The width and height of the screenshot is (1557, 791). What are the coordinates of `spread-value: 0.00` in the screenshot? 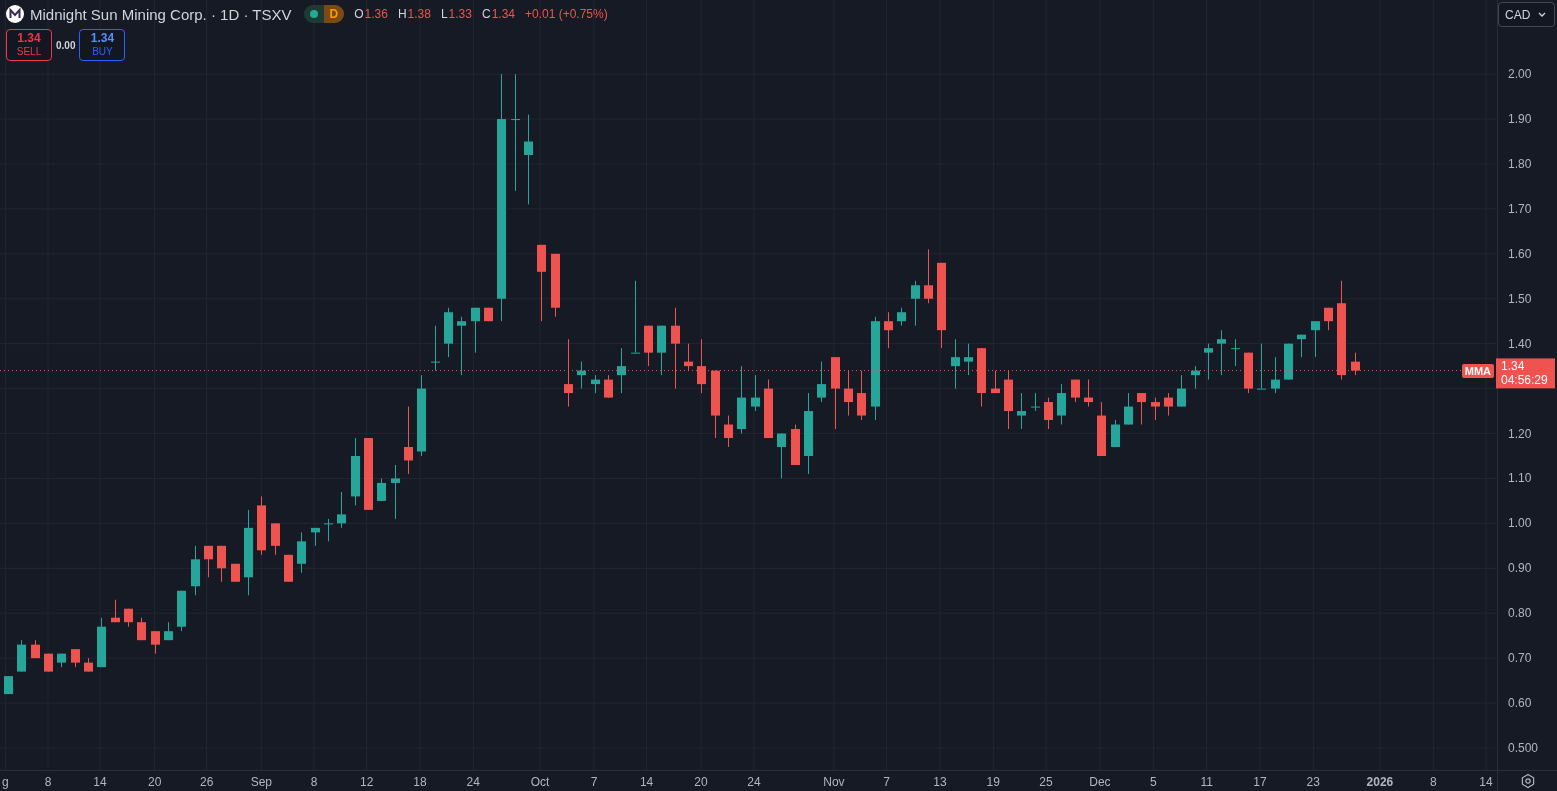 It's located at (66, 45).